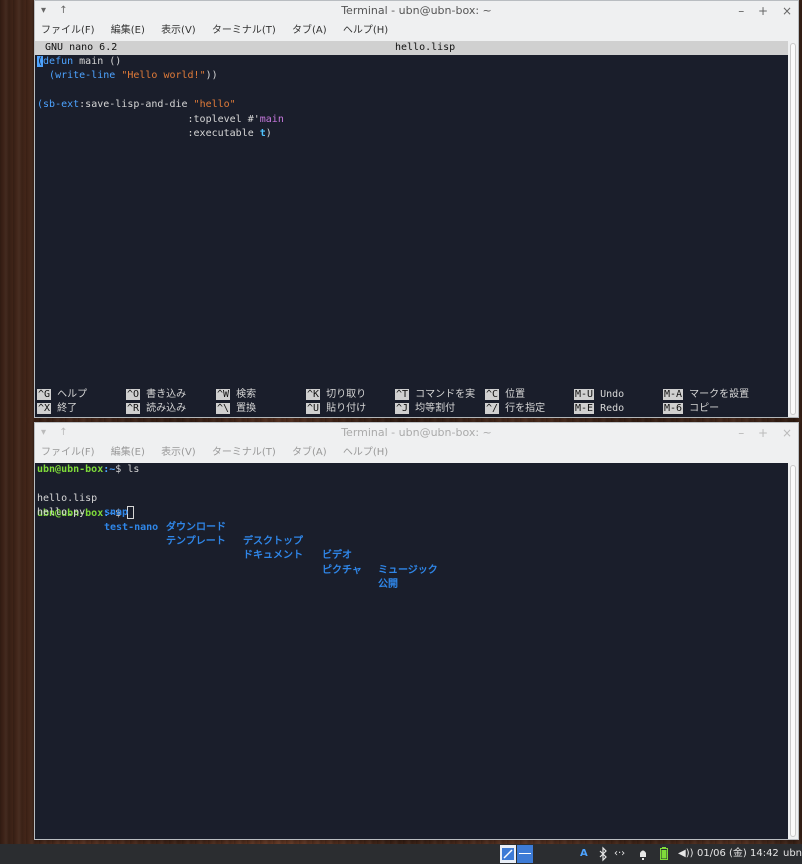  I want to click on code-text: main (), so click(97, 61).